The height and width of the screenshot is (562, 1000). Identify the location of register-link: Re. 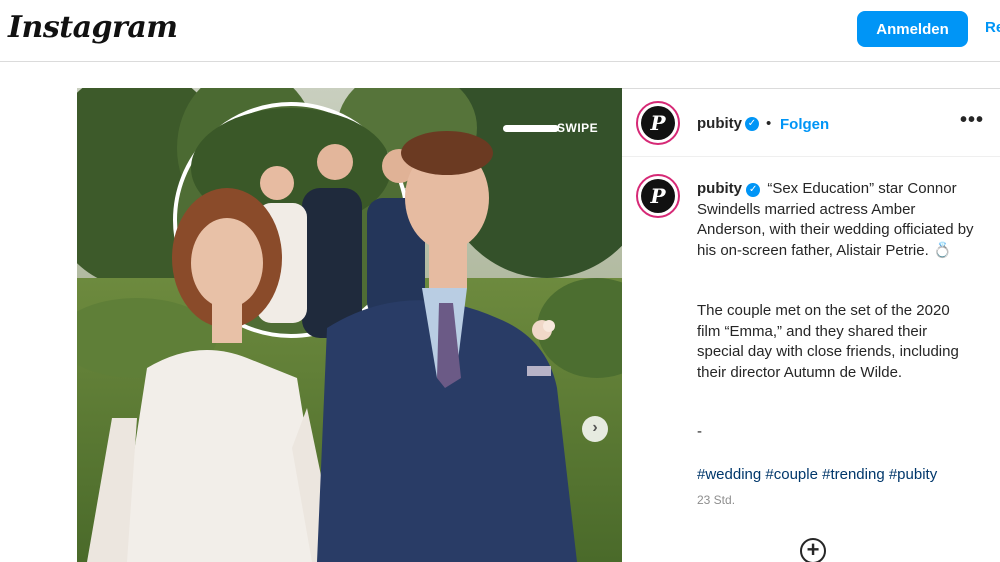
(992, 27).